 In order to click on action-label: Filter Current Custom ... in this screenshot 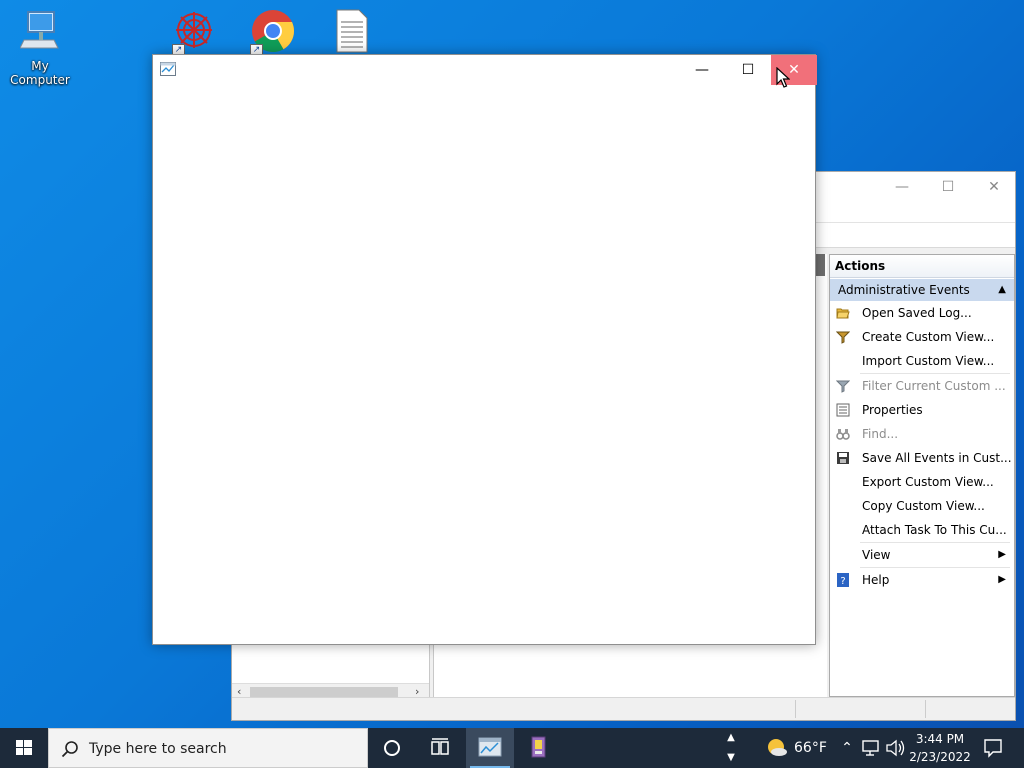, I will do `click(934, 386)`.